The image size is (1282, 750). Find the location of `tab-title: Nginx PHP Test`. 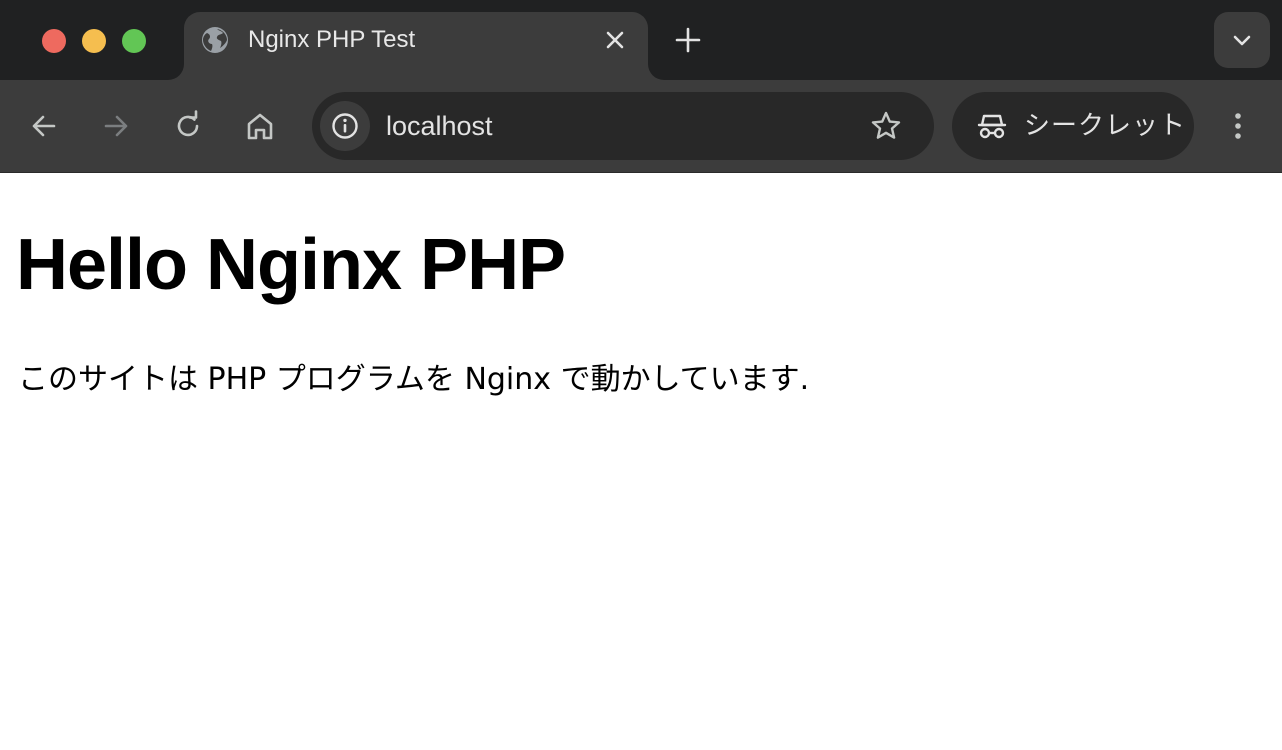

tab-title: Nginx PHP Test is located at coordinates (332, 39).